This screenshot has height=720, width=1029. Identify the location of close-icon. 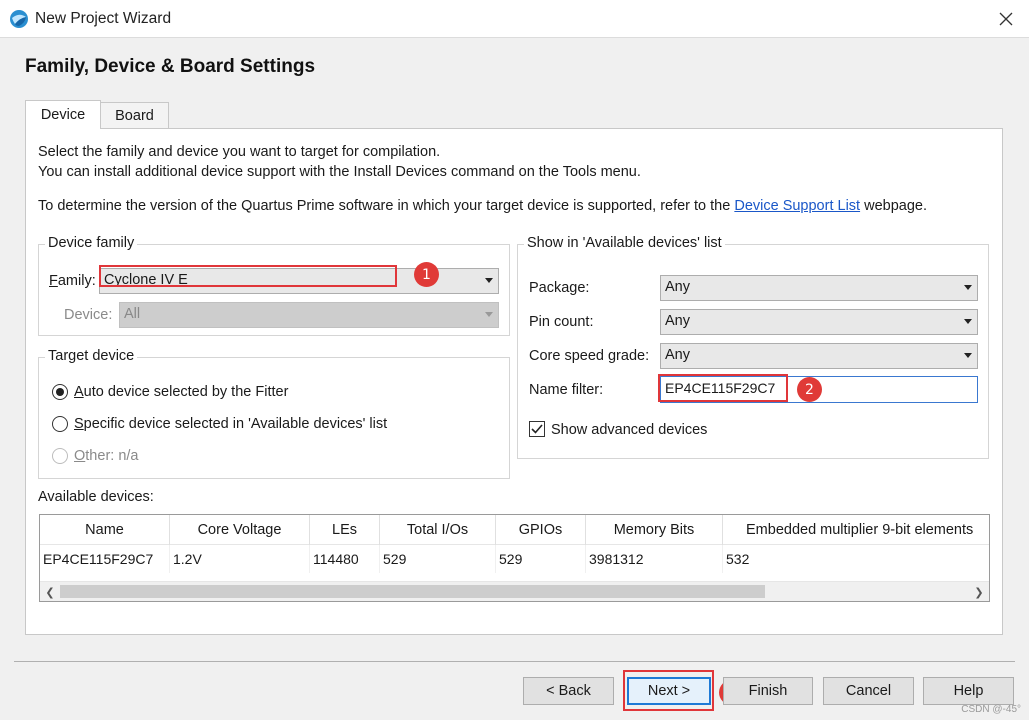
(1006, 19).